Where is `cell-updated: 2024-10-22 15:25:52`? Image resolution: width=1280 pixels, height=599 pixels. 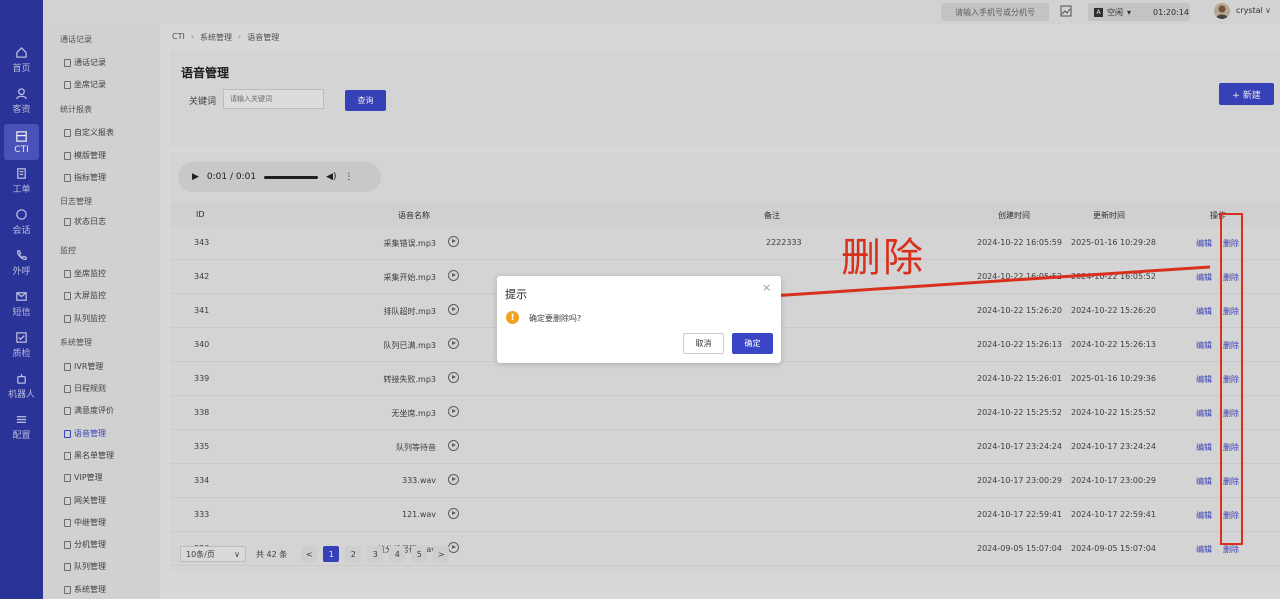 cell-updated: 2024-10-22 15:25:52 is located at coordinates (1113, 412).